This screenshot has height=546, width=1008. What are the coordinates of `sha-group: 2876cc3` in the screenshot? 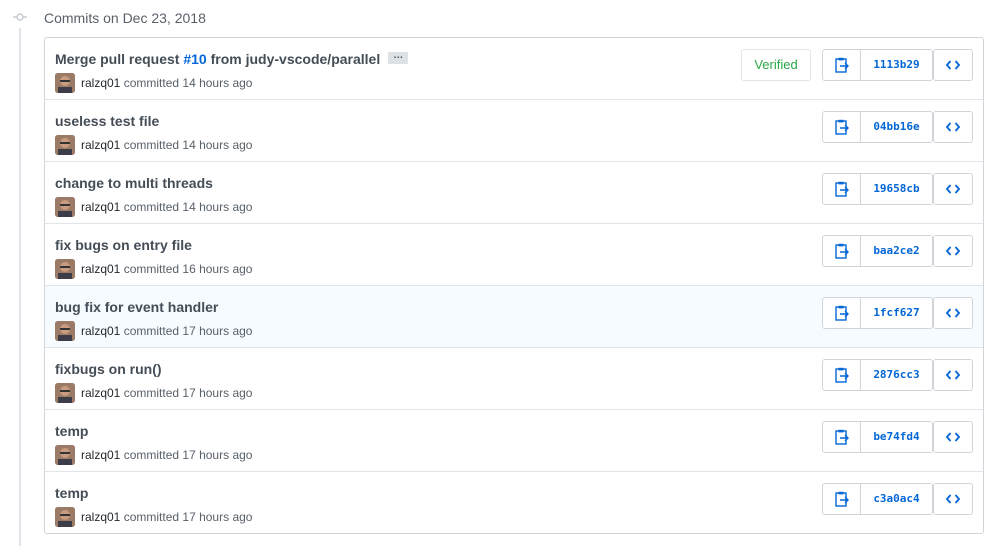 It's located at (877, 375).